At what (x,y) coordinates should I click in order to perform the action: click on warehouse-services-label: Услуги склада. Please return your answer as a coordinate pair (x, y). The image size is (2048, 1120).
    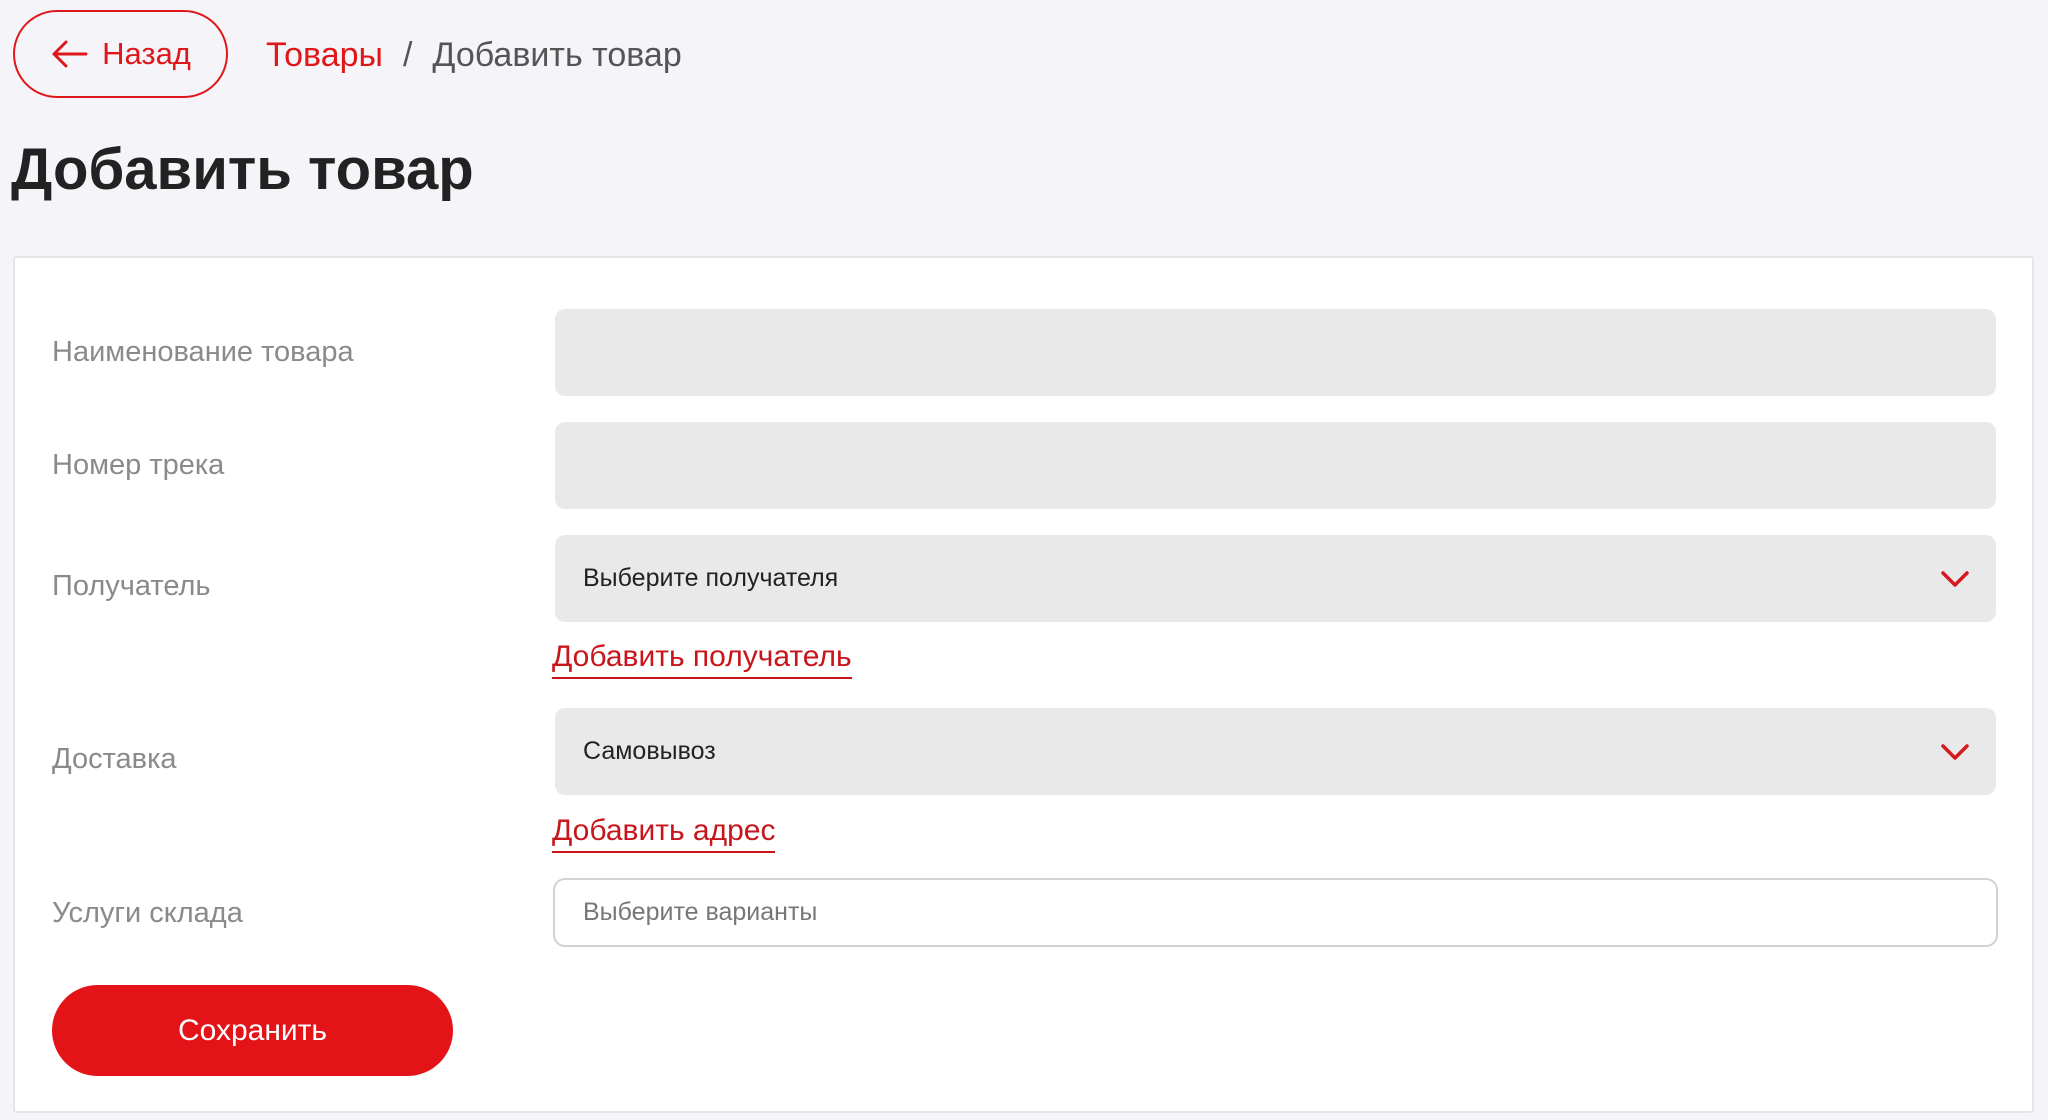
    Looking at the image, I should click on (147, 913).